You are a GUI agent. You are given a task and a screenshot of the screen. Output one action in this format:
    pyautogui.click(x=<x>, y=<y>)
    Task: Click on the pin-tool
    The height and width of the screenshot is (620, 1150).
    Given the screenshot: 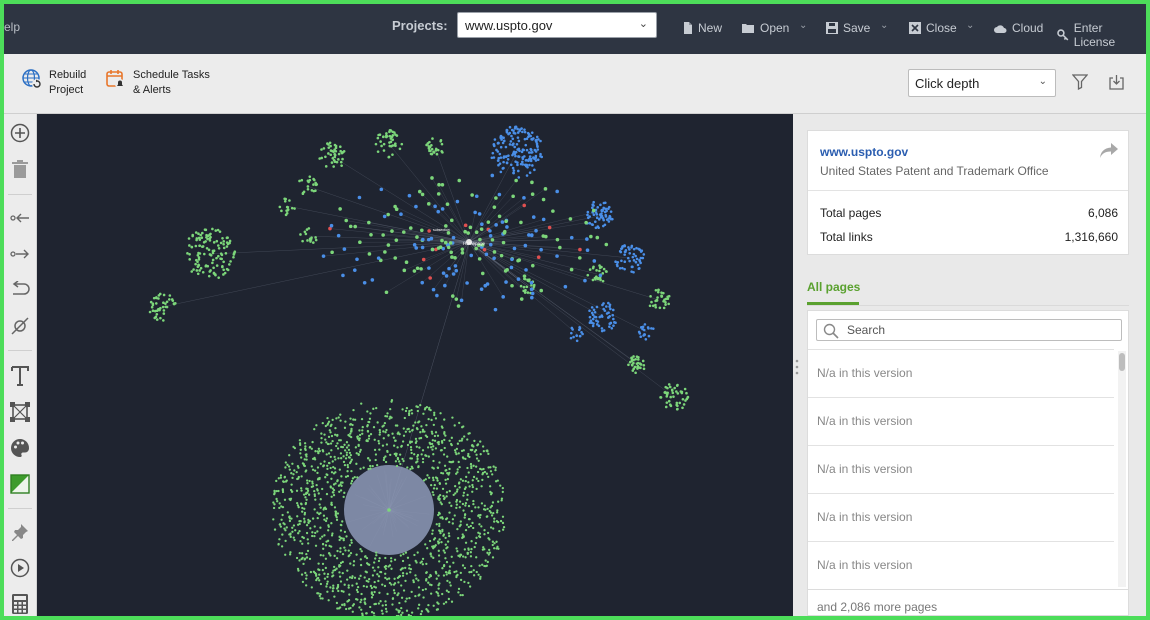 What is the action you would take?
    pyautogui.click(x=20, y=532)
    